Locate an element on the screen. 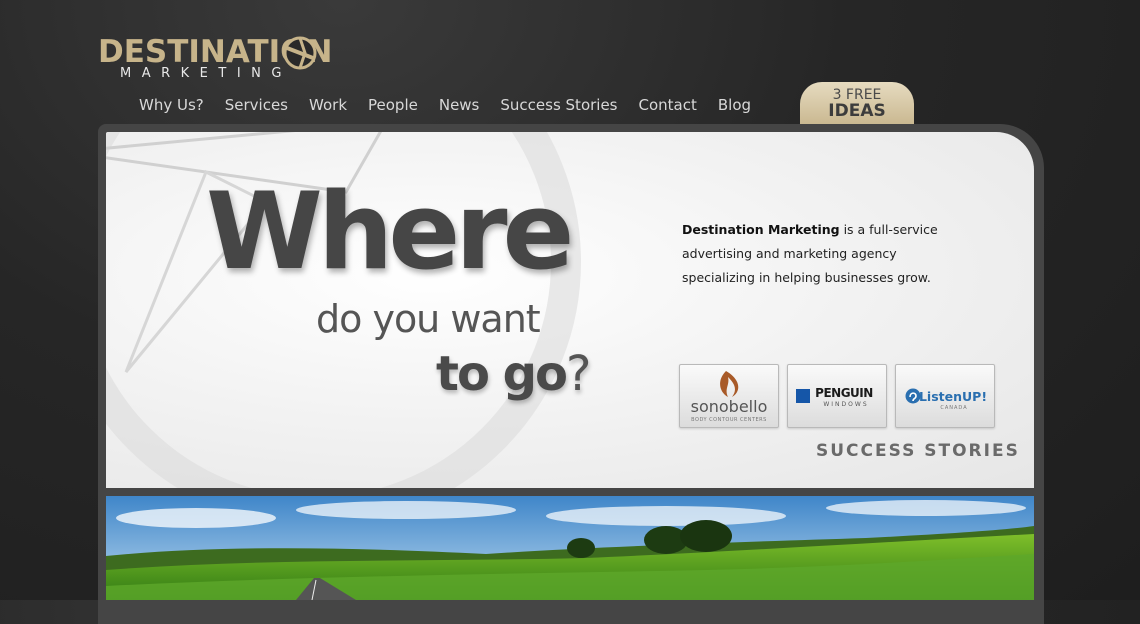 The width and height of the screenshot is (1140, 624). nav-item-contact: Contact is located at coordinates (668, 105).